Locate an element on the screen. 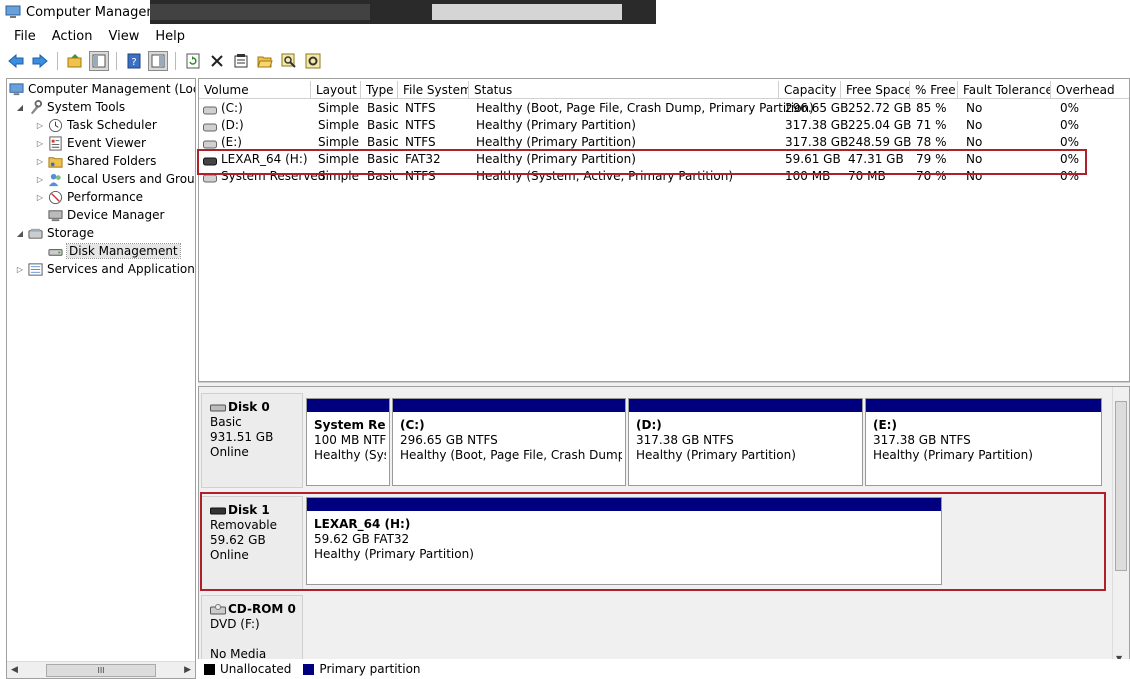  drive-icon is located at coordinates (210, 126).